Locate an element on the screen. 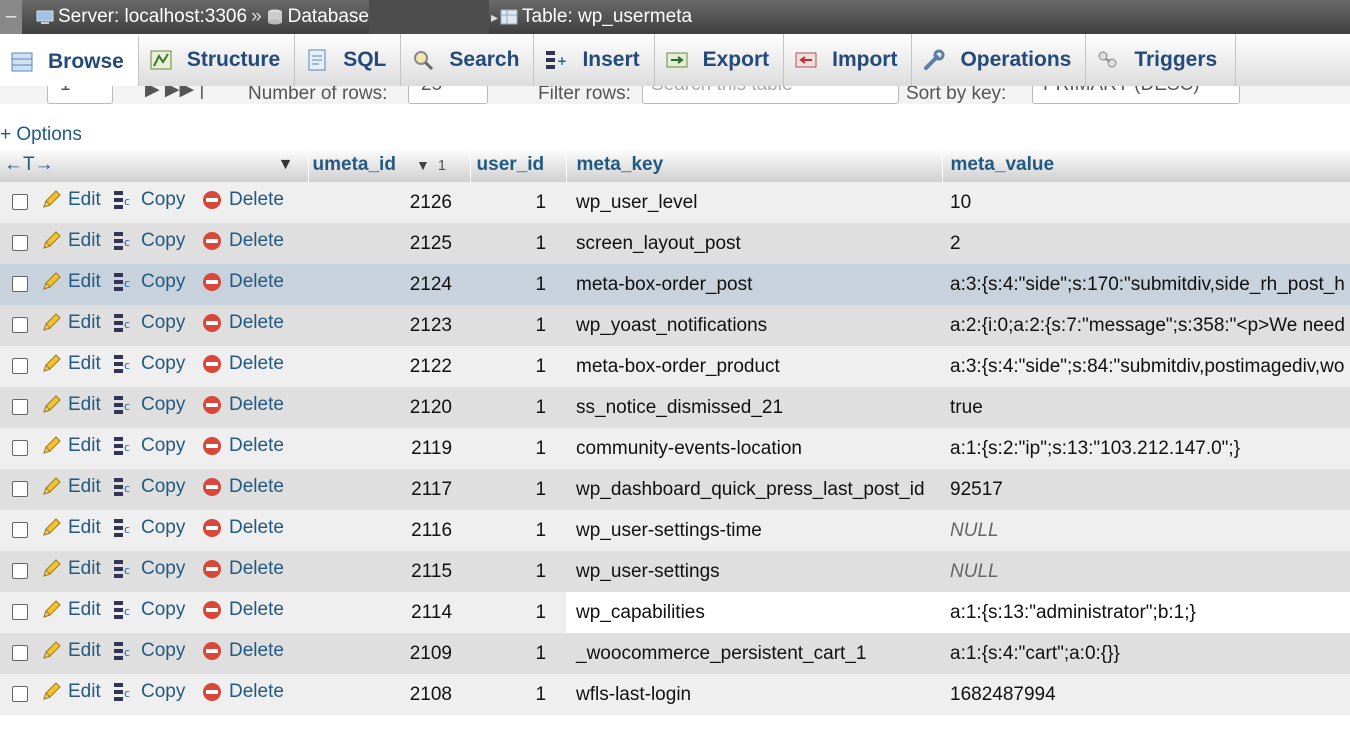 This screenshot has height=730, width=1350. cell-umeta-id: 2126 is located at coordinates (389, 202).